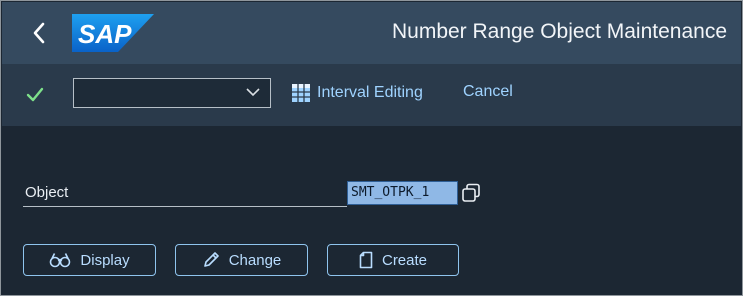 The width and height of the screenshot is (743, 296). I want to click on display-label: Display, so click(105, 260).